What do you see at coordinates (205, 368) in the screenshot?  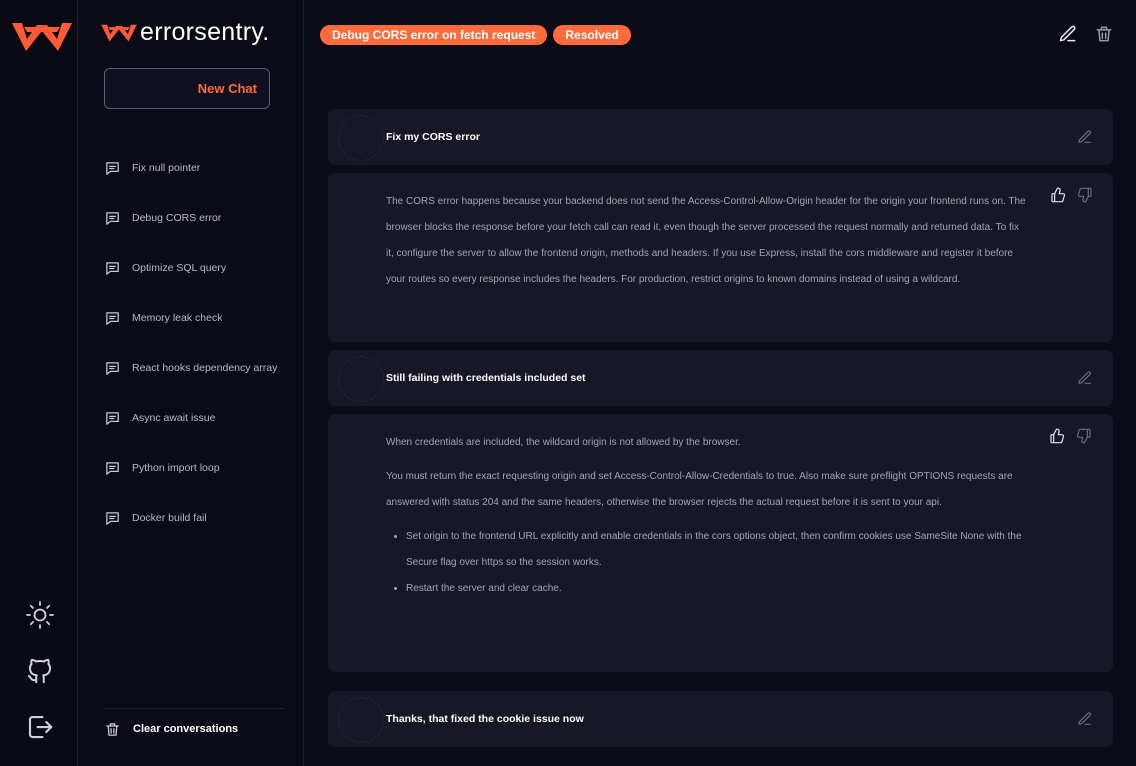 I see `chat-history-label: React hooks dependency array` at bounding box center [205, 368].